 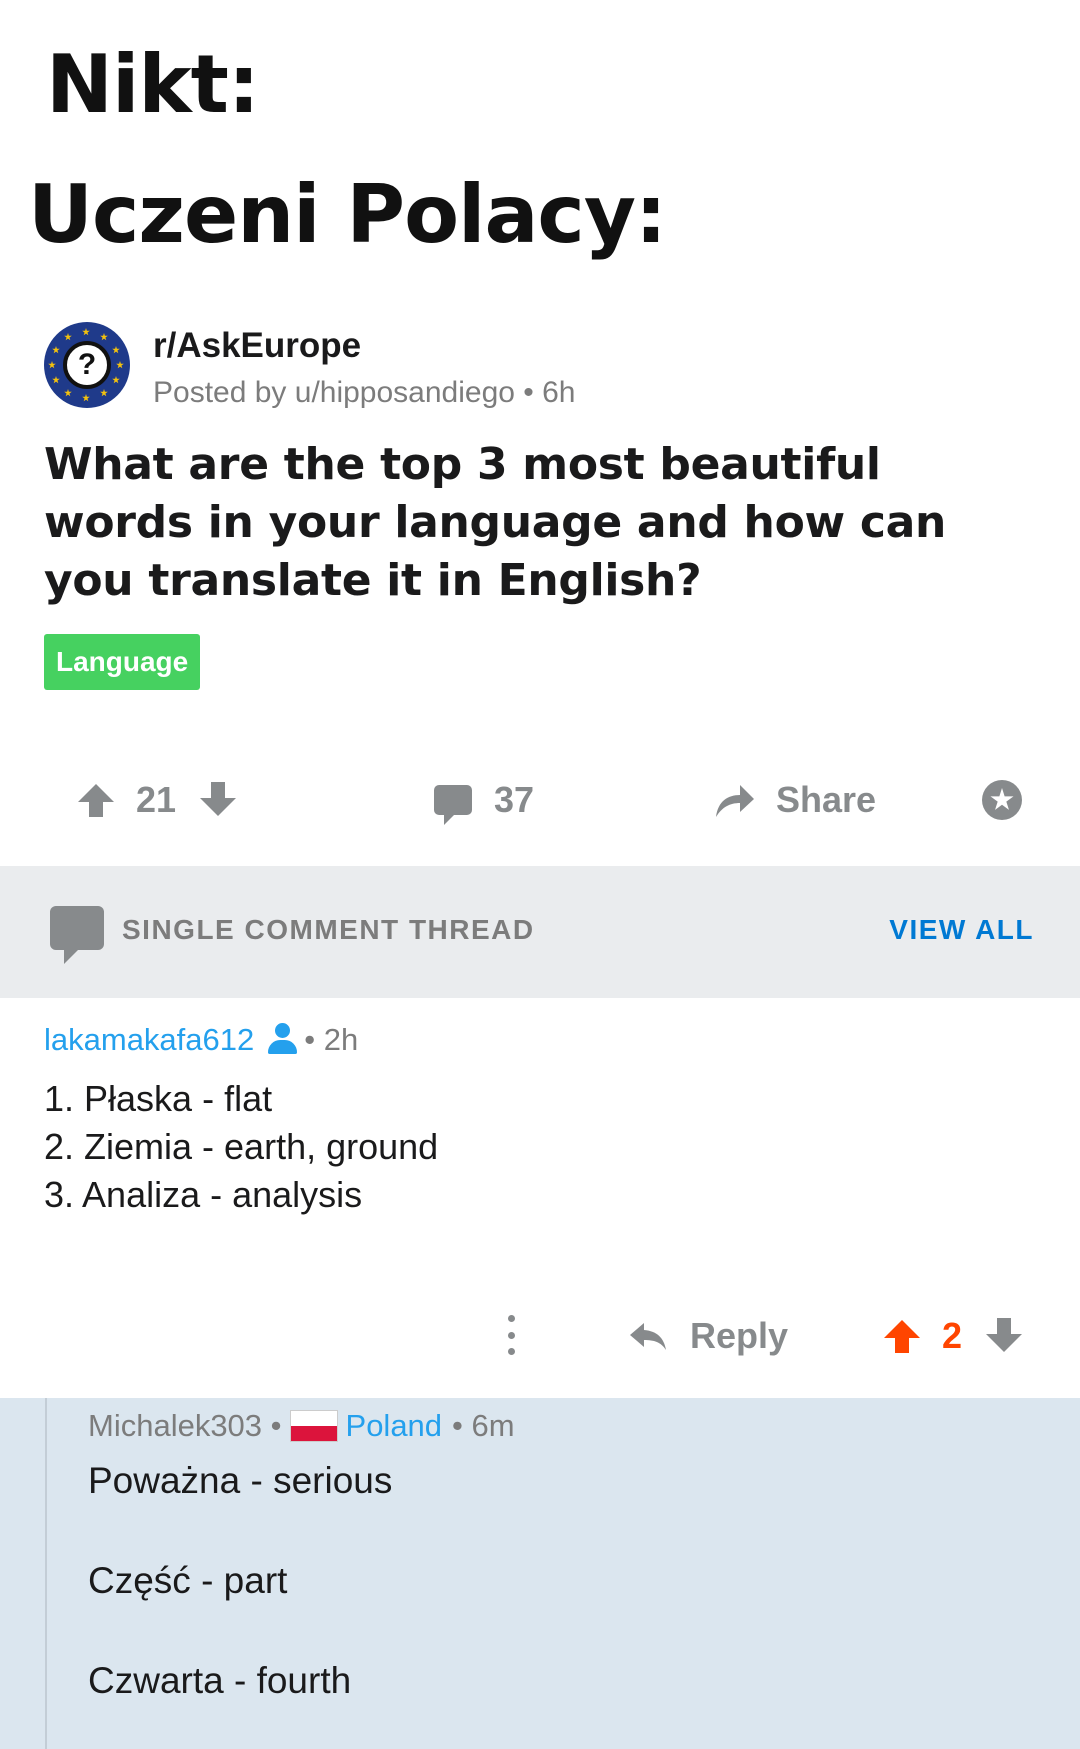 I want to click on comment-thread-icon, so click(x=77, y=935).